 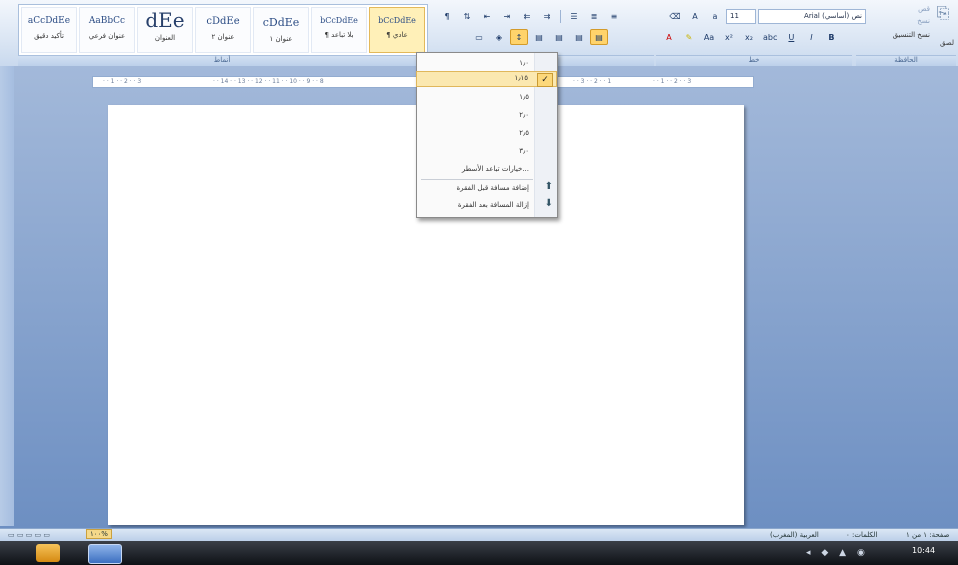 I want to click on subscript-icon: x₂, so click(x=749, y=37).